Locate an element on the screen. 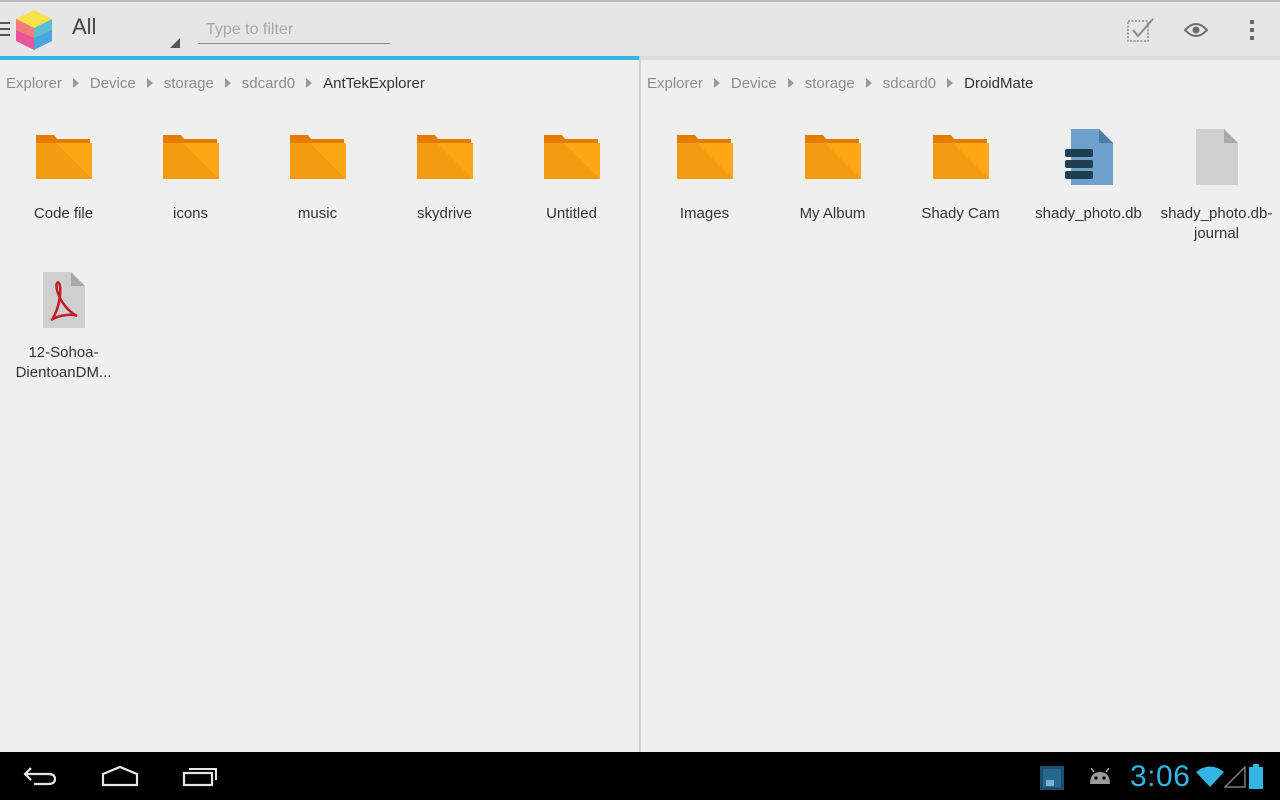 This screenshot has width=1280, height=800. battery-icon is located at coordinates (1256, 776).